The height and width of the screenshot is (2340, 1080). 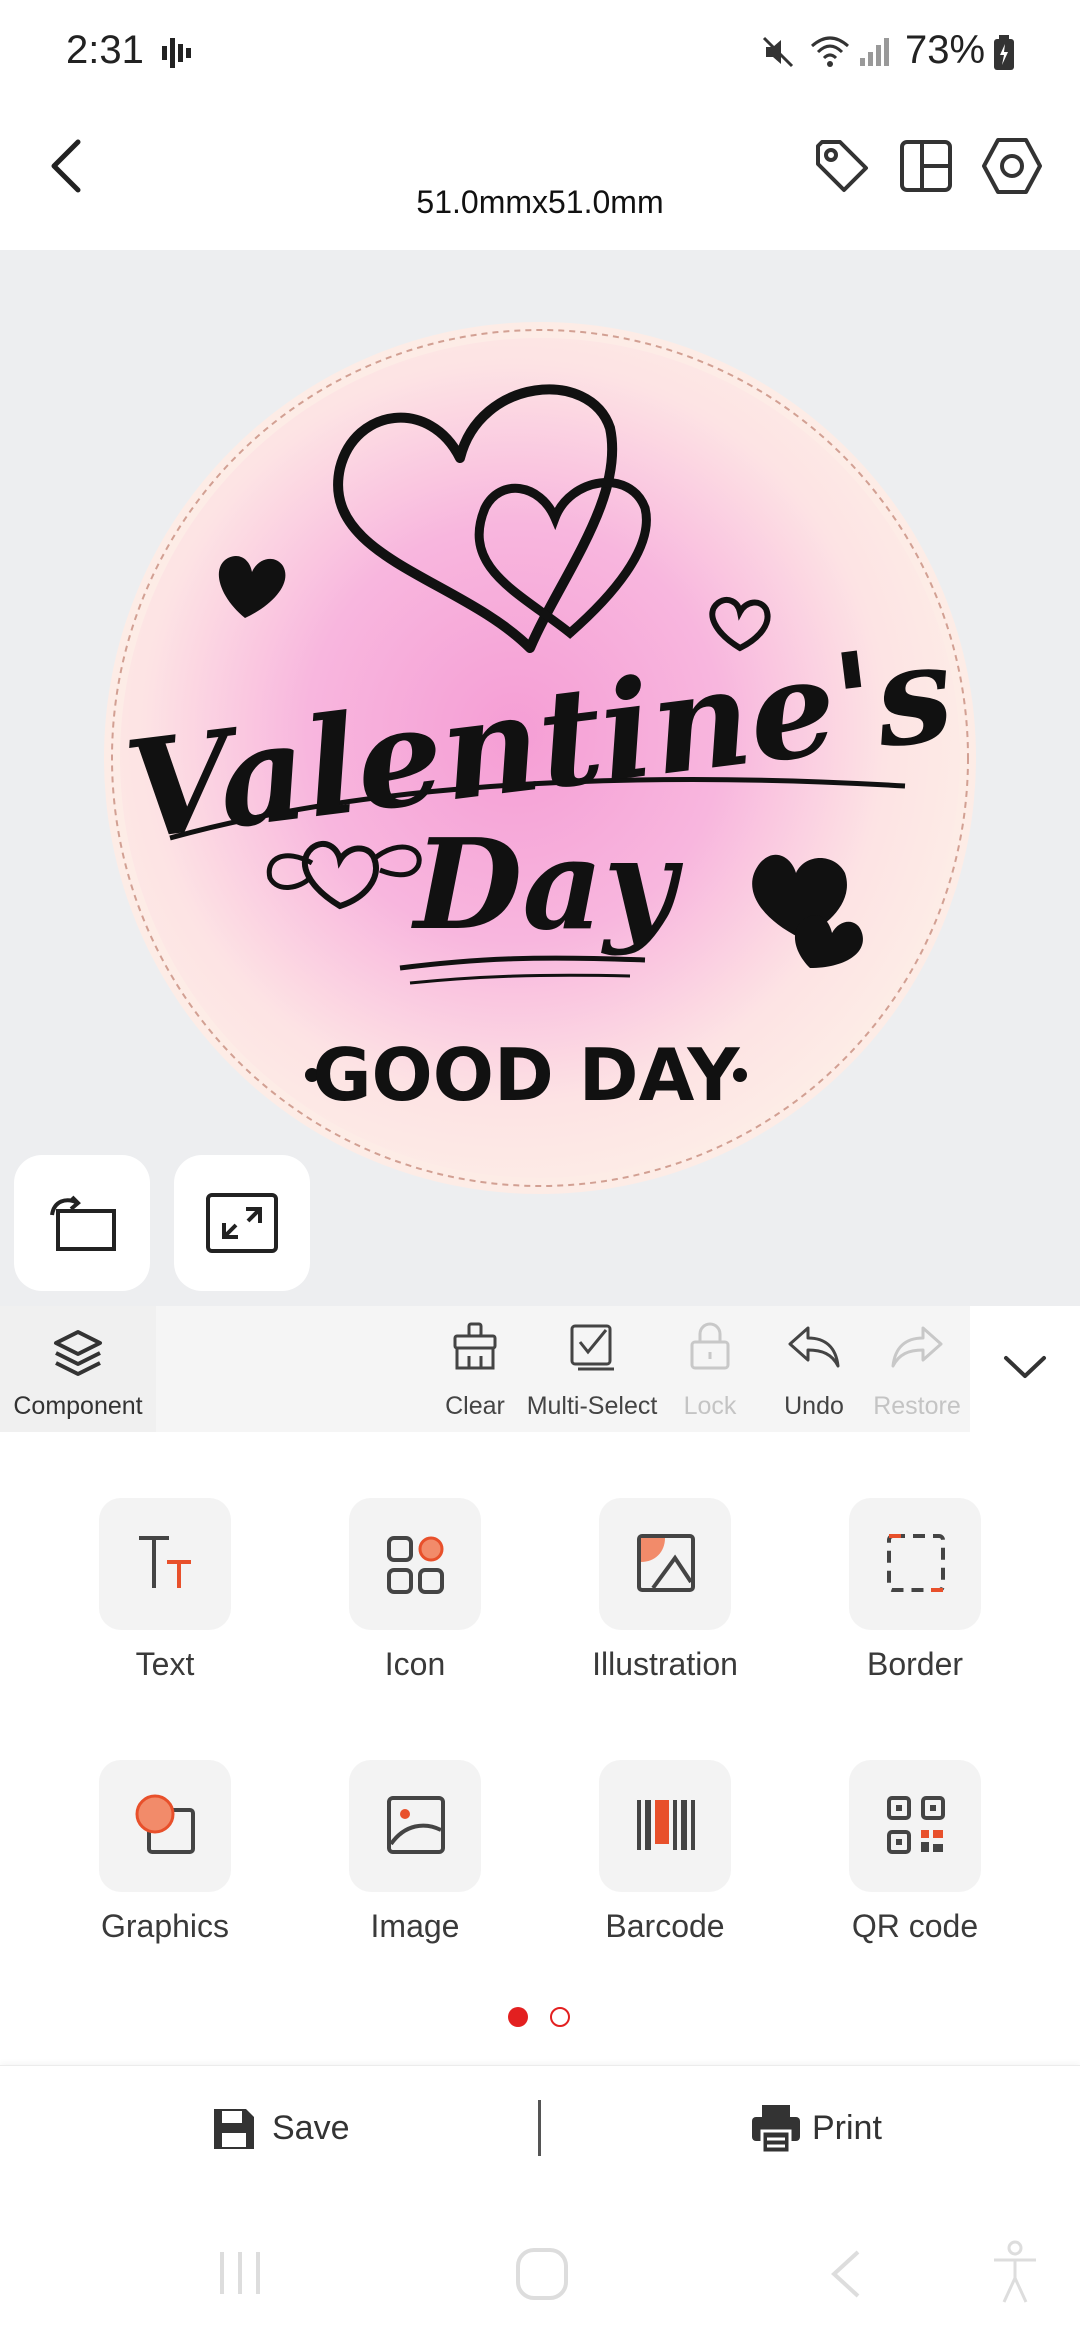 I want to click on component-tab: Component, so click(x=78, y=1369).